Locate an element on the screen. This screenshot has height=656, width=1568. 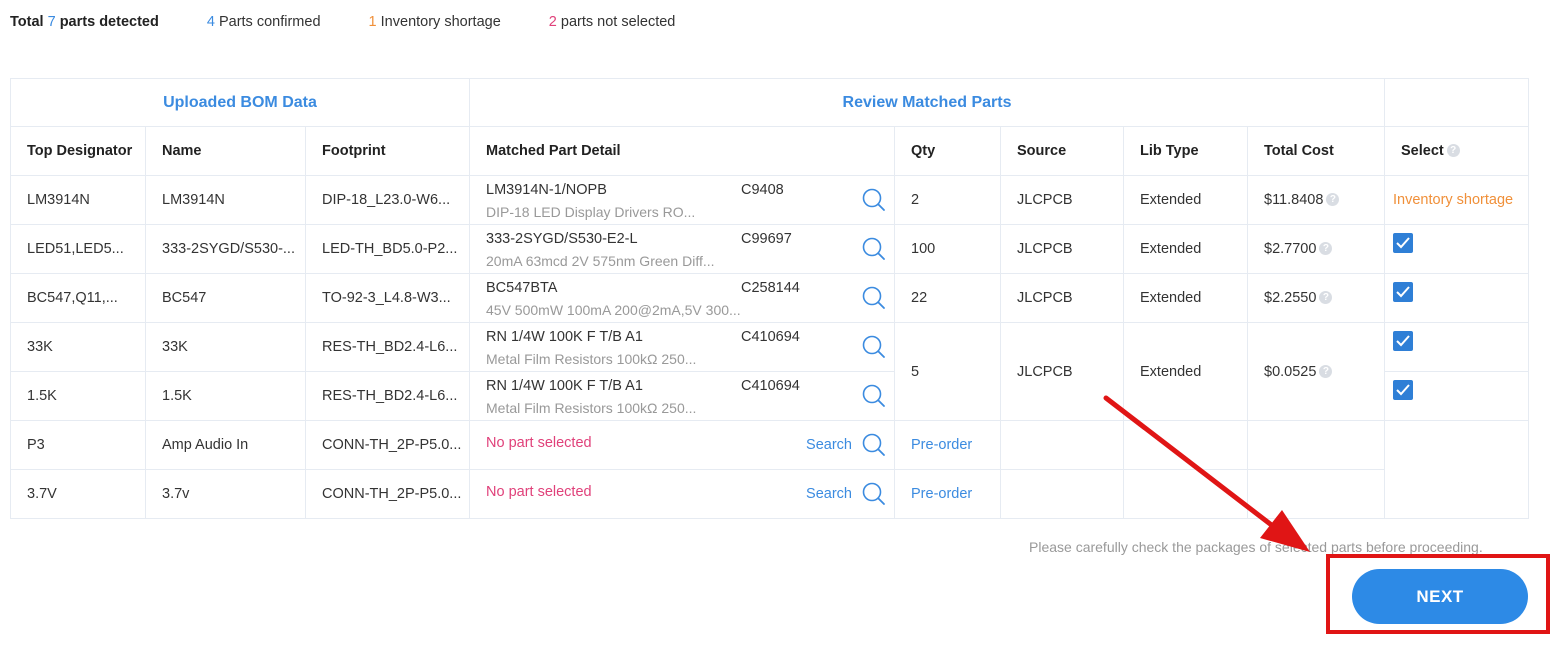
designator-cell: 33K is located at coordinates (78, 347).